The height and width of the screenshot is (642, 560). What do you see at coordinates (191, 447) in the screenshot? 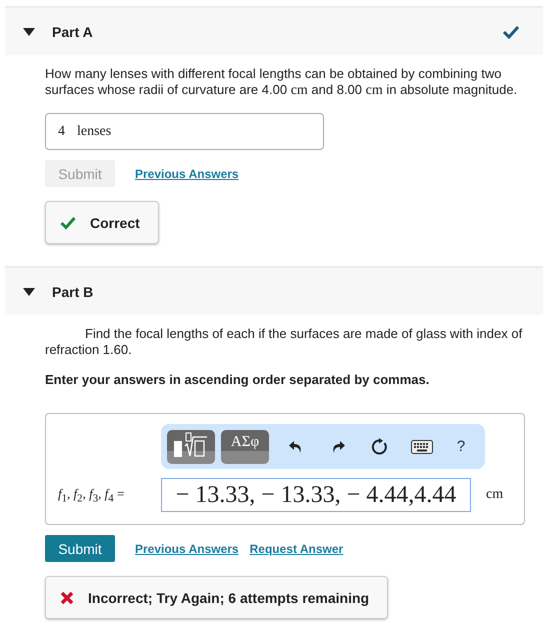
I see `templates-button` at bounding box center [191, 447].